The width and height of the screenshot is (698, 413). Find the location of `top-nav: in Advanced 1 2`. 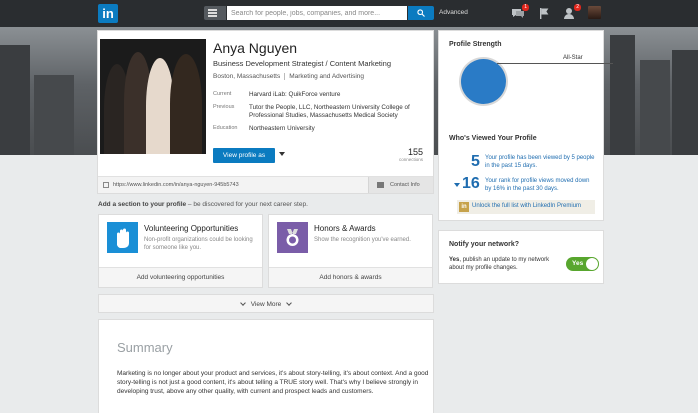

top-nav: in Advanced 1 2 is located at coordinates (349, 13).